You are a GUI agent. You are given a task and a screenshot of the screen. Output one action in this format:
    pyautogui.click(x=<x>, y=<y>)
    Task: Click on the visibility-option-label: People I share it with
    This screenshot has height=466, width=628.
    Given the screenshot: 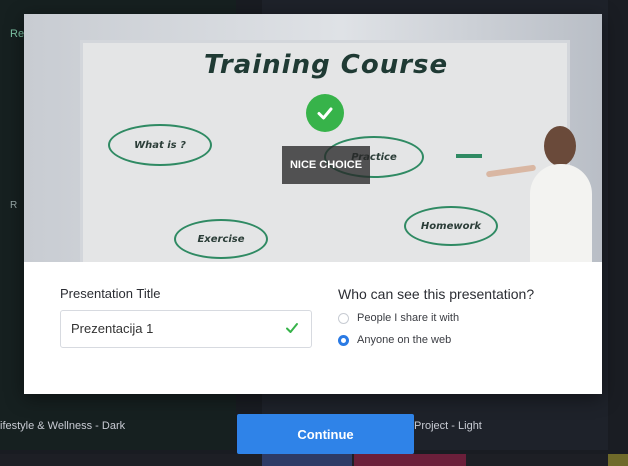 What is the action you would take?
    pyautogui.click(x=408, y=318)
    